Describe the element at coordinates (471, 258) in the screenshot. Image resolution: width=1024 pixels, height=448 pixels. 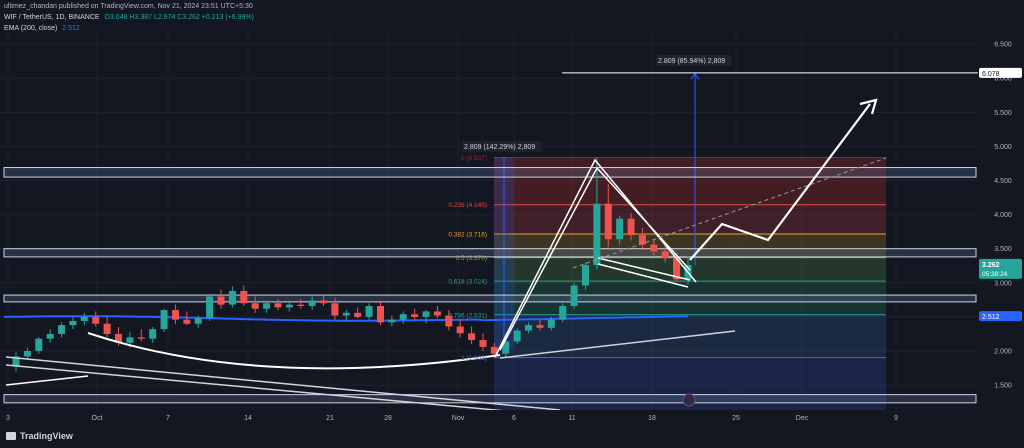
I see `fib-level-label: 0.5 (3.370)` at that location.